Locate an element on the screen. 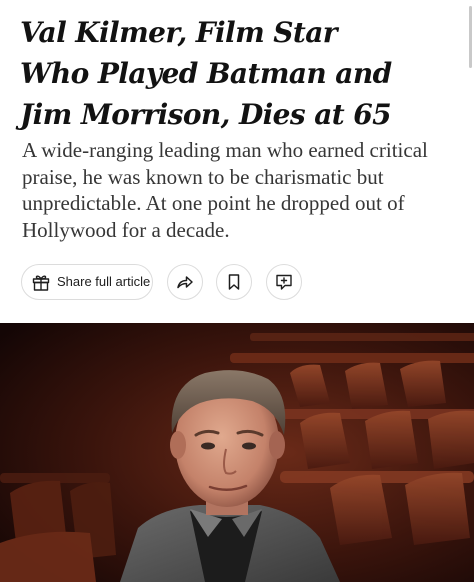 The width and height of the screenshot is (474, 582). comment-add-icon is located at coordinates (284, 282).